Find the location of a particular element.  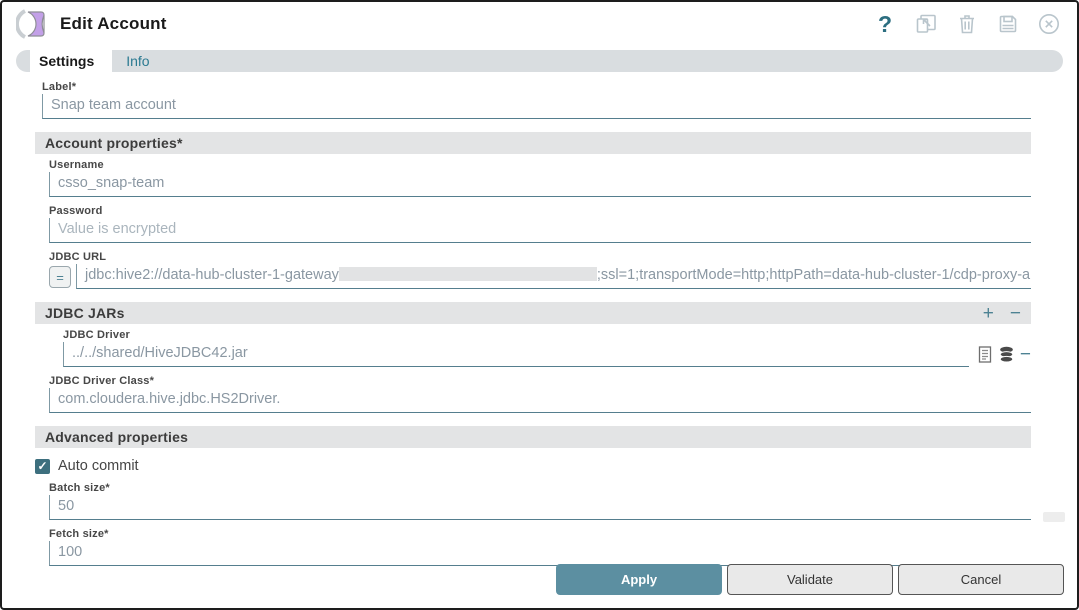

username-input: csso_snap-team is located at coordinates (540, 184).